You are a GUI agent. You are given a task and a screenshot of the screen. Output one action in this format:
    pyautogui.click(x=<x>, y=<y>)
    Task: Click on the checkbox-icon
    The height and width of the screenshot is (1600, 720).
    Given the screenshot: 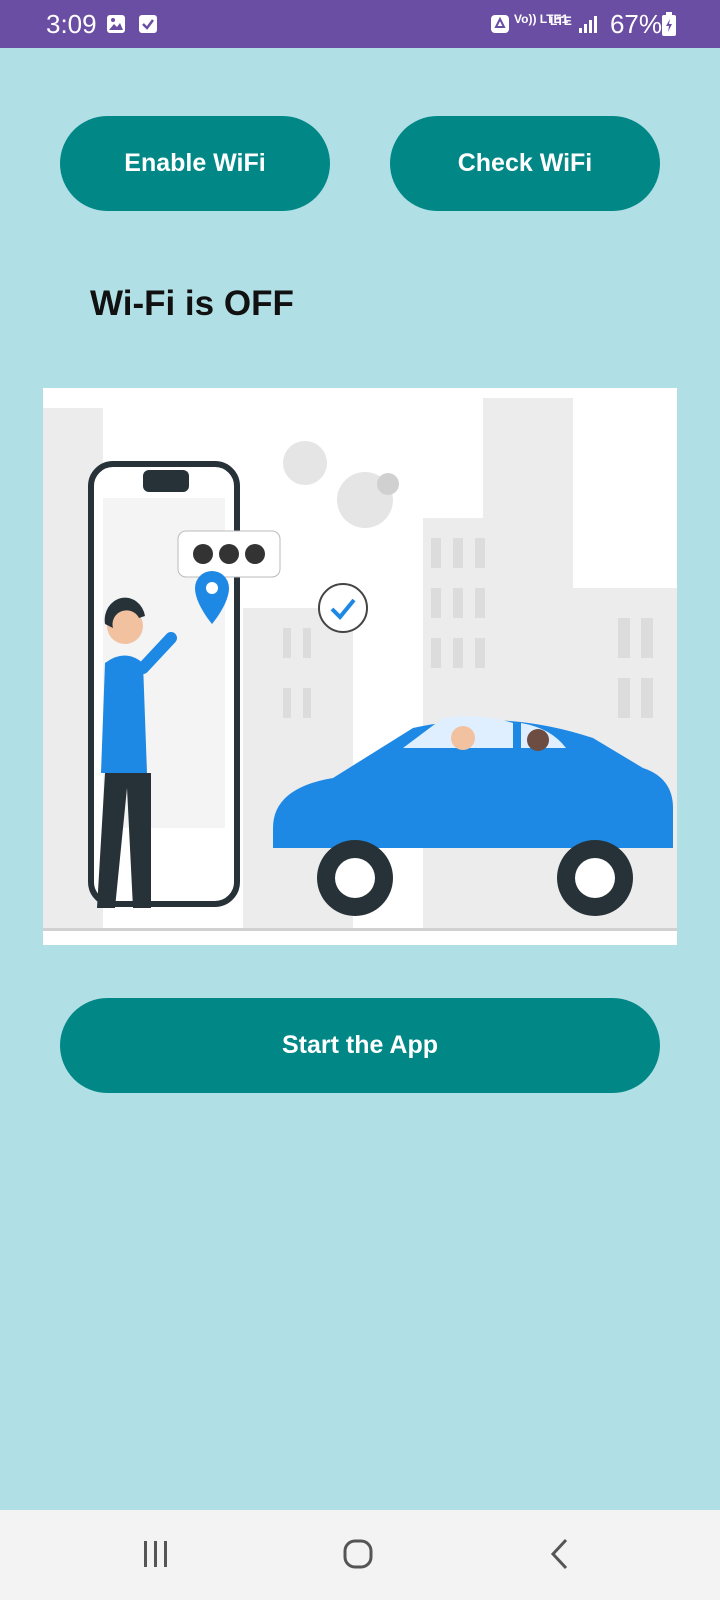 What is the action you would take?
    pyautogui.click(x=148, y=24)
    